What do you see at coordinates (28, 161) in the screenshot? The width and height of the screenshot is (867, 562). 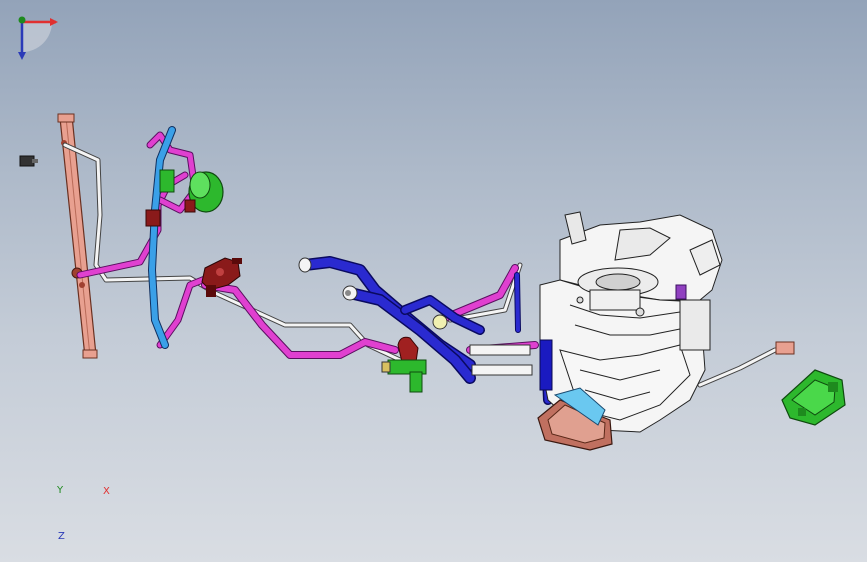 I see `small-connector-part` at bounding box center [28, 161].